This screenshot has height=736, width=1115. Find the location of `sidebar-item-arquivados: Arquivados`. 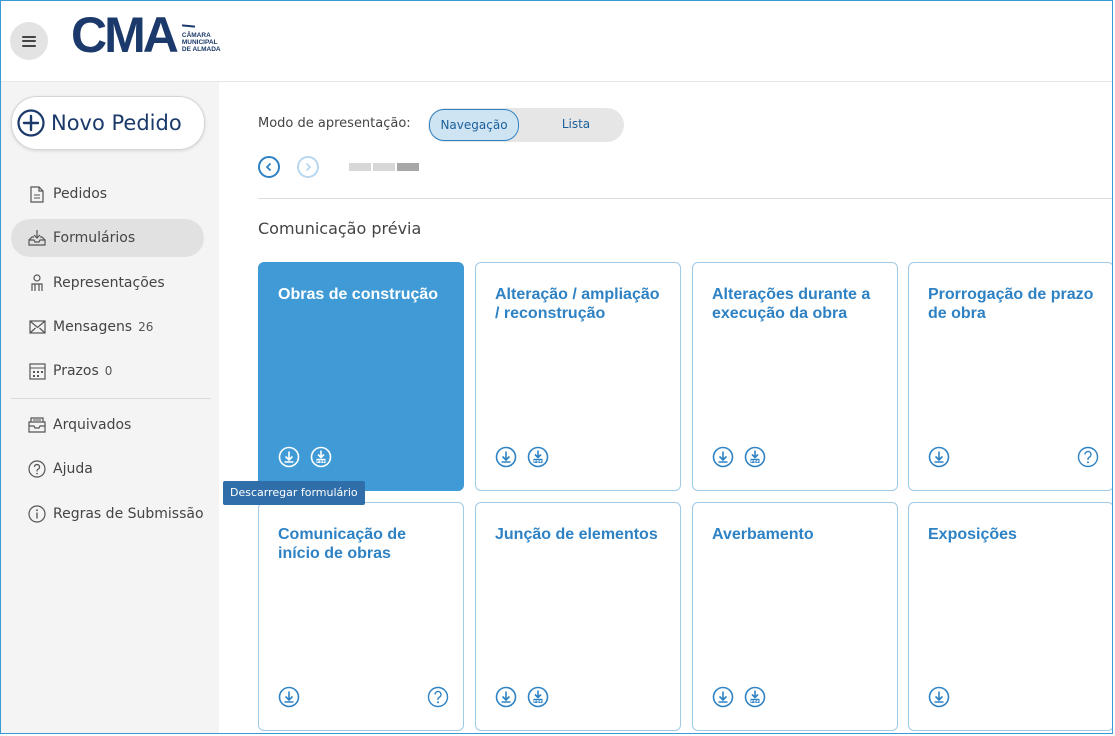

sidebar-item-arquivados: Arquivados is located at coordinates (107, 425).